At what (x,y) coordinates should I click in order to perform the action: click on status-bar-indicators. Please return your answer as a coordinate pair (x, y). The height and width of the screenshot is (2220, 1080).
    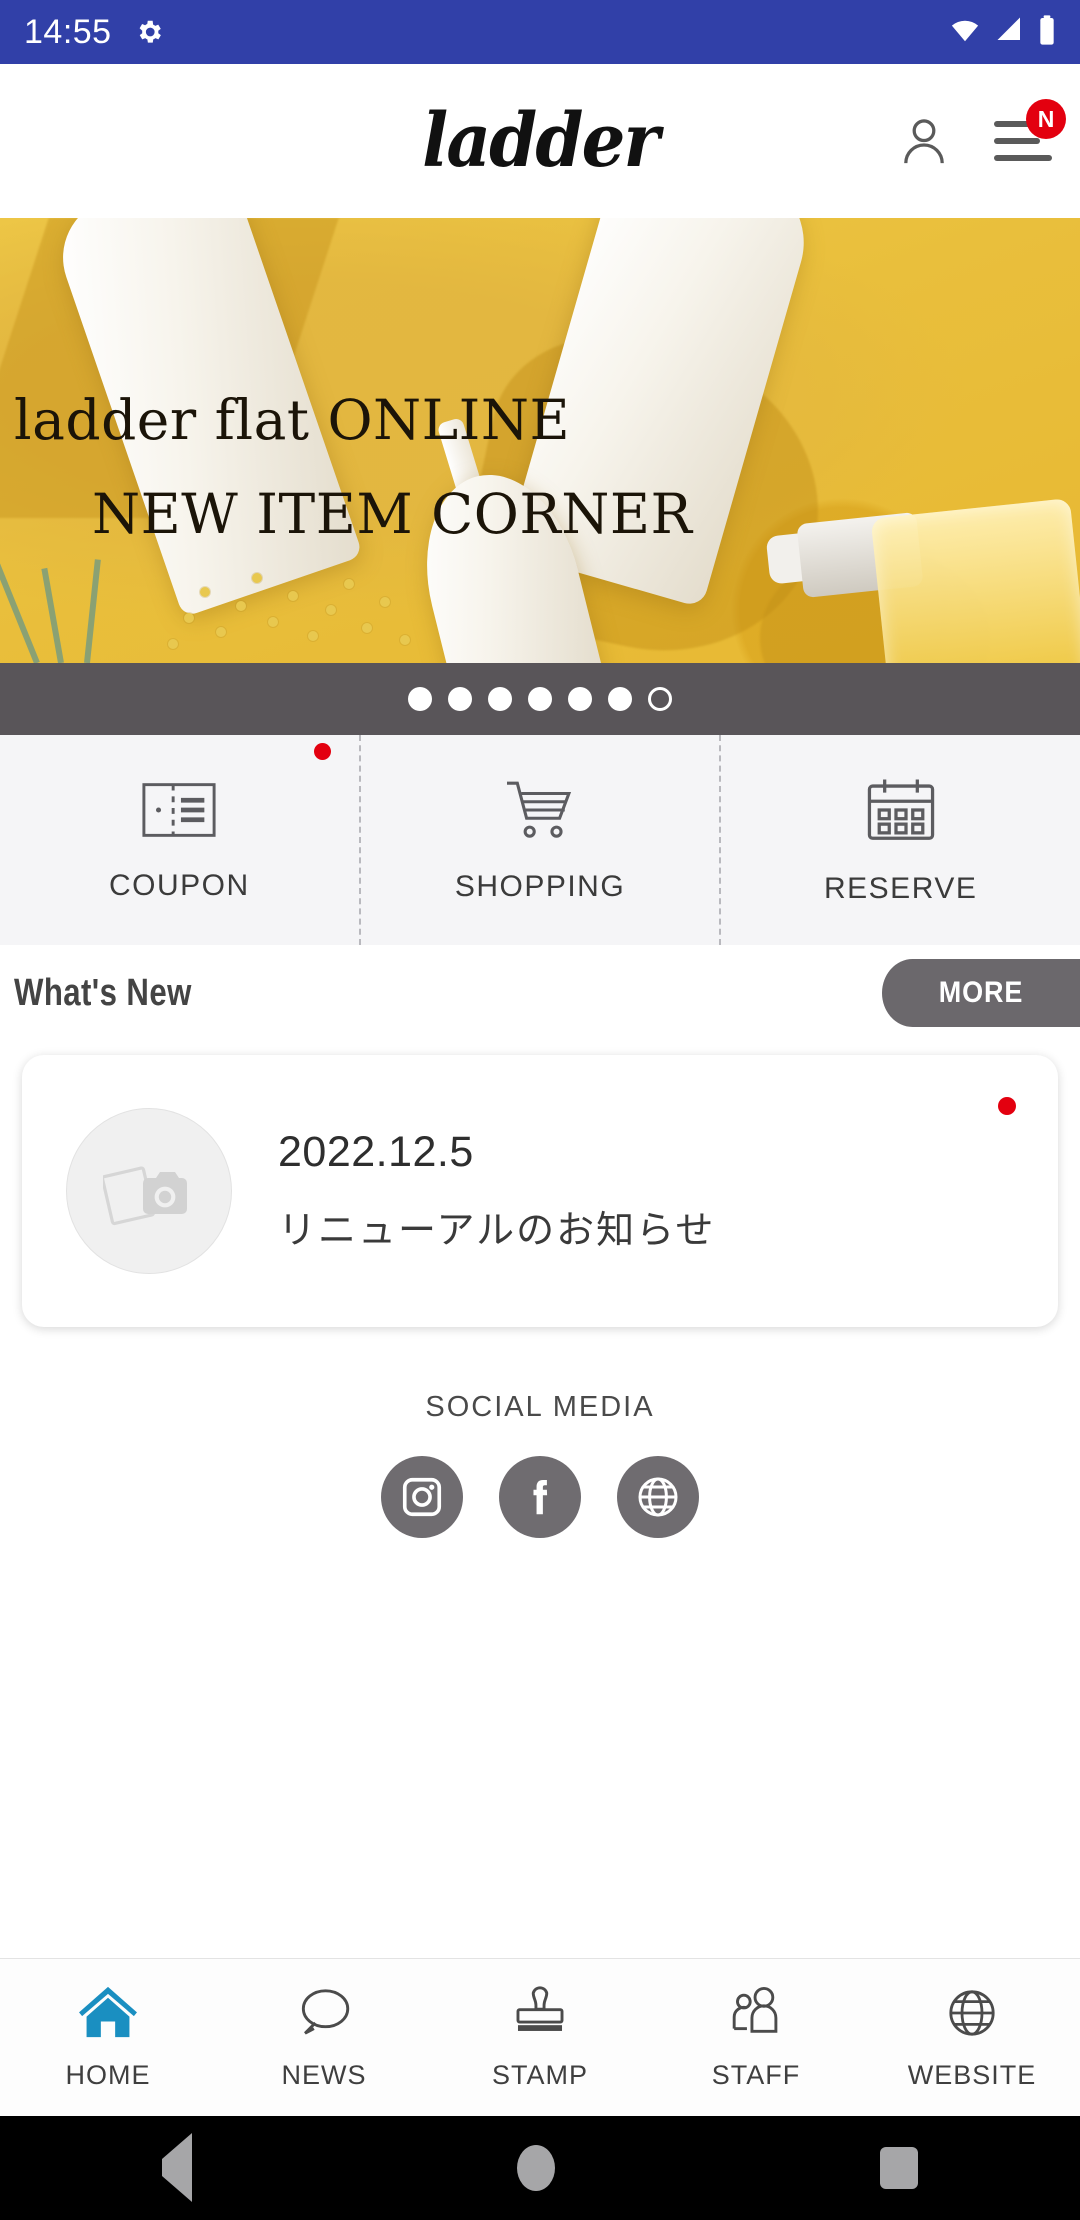
    Looking at the image, I should click on (1002, 32).